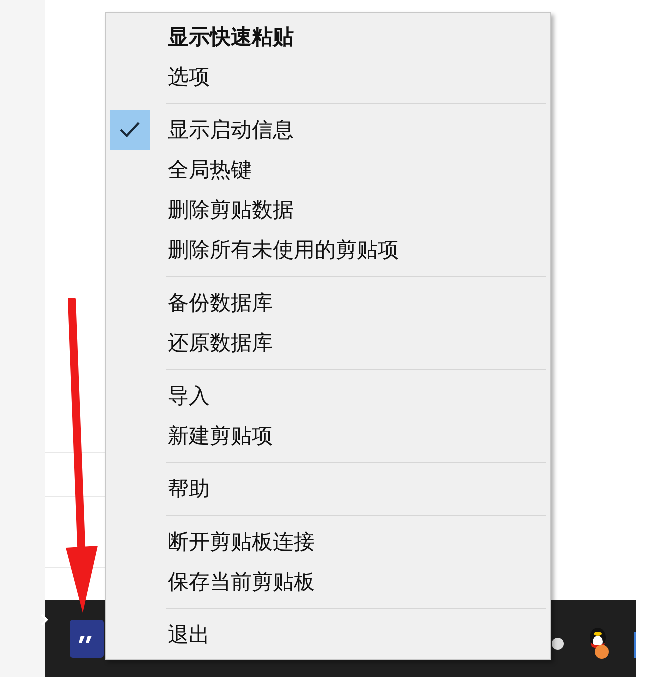 The width and height of the screenshot is (659, 677). What do you see at coordinates (328, 489) in the screenshot?
I see `menu-item: 帮助` at bounding box center [328, 489].